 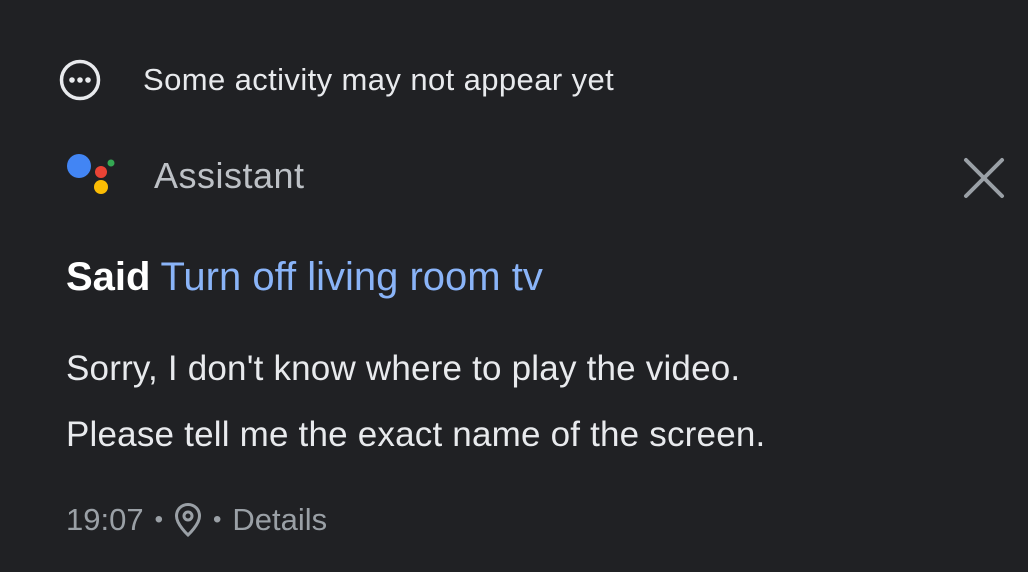 I want to click on location-pin-icon, so click(x=188, y=520).